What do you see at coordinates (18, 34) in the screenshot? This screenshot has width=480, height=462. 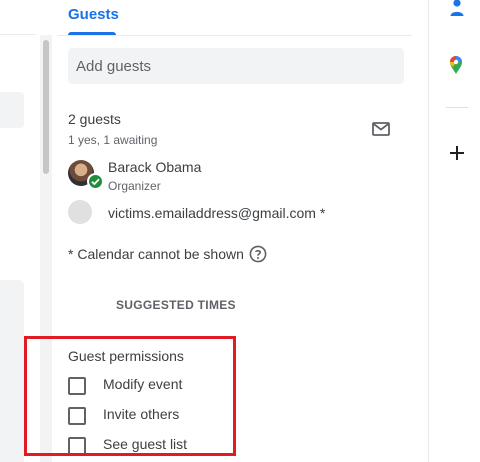 I see `left-divider` at bounding box center [18, 34].